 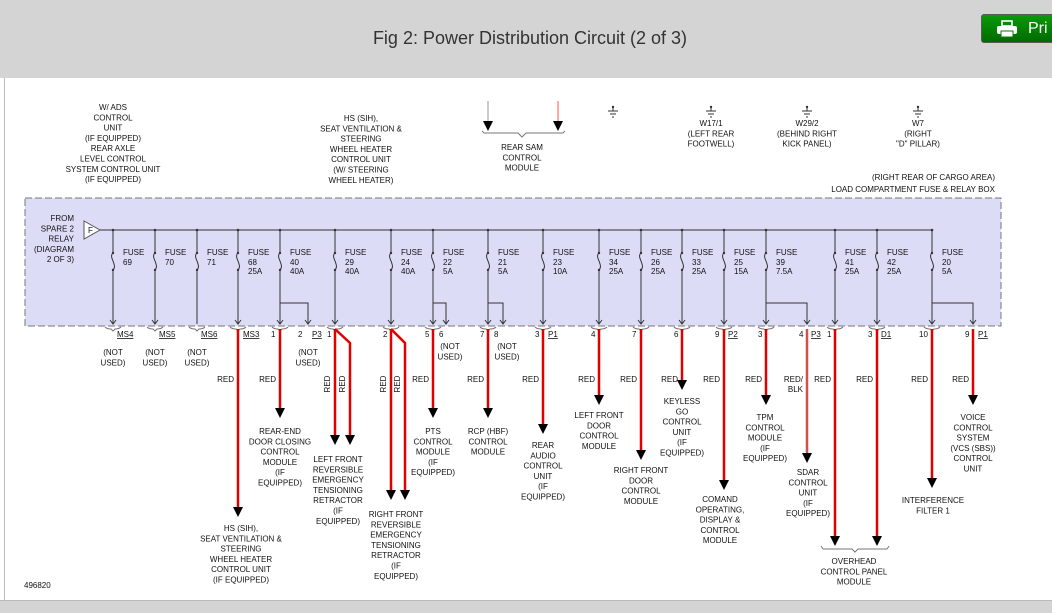 I want to click on connector-pin-label: MS4, so click(x=125, y=334).